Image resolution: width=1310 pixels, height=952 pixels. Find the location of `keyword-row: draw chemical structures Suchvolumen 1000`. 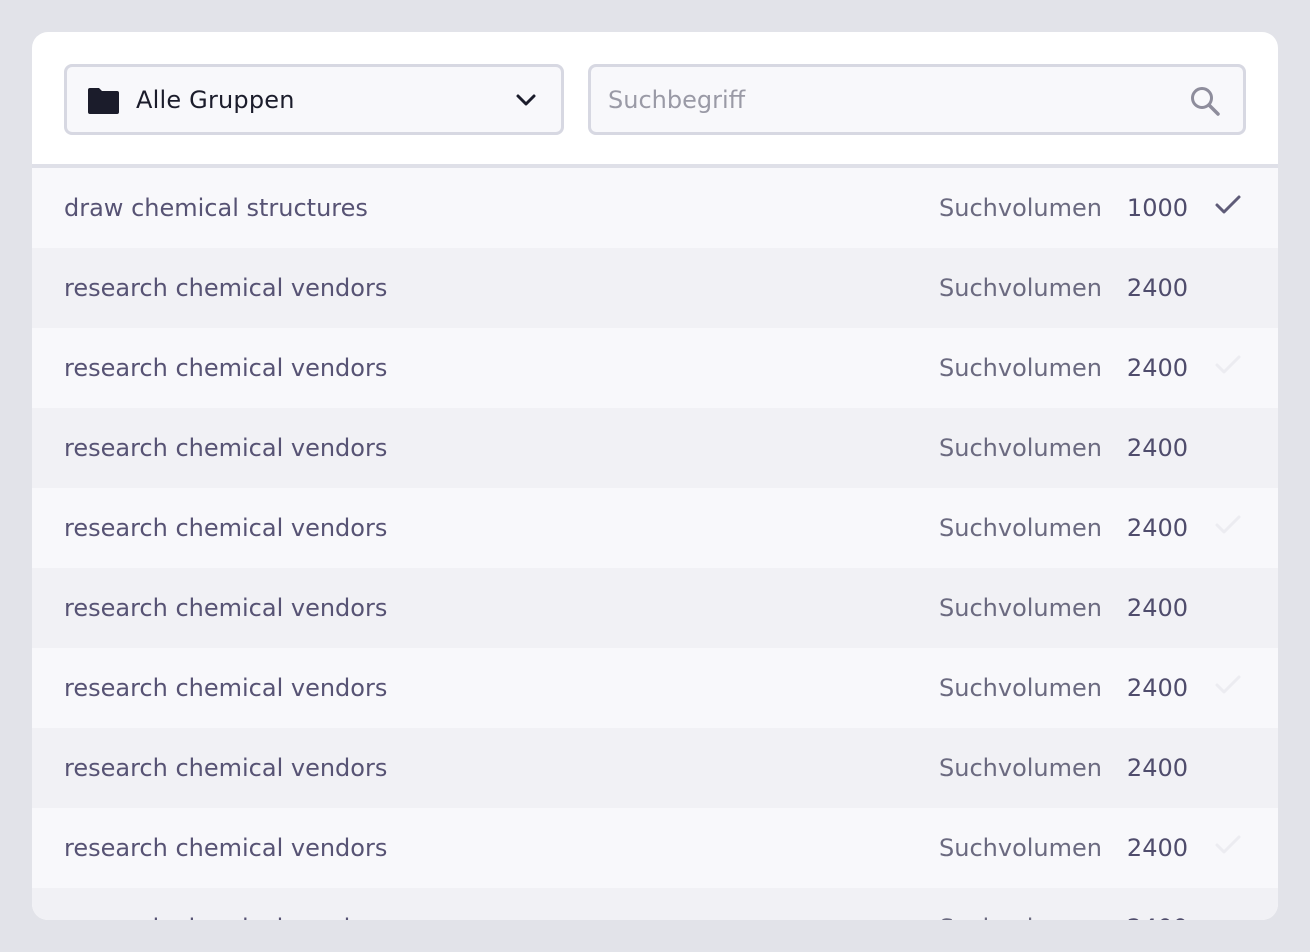

keyword-row: draw chemical structures Suchvolumen 1000 is located at coordinates (655, 208).